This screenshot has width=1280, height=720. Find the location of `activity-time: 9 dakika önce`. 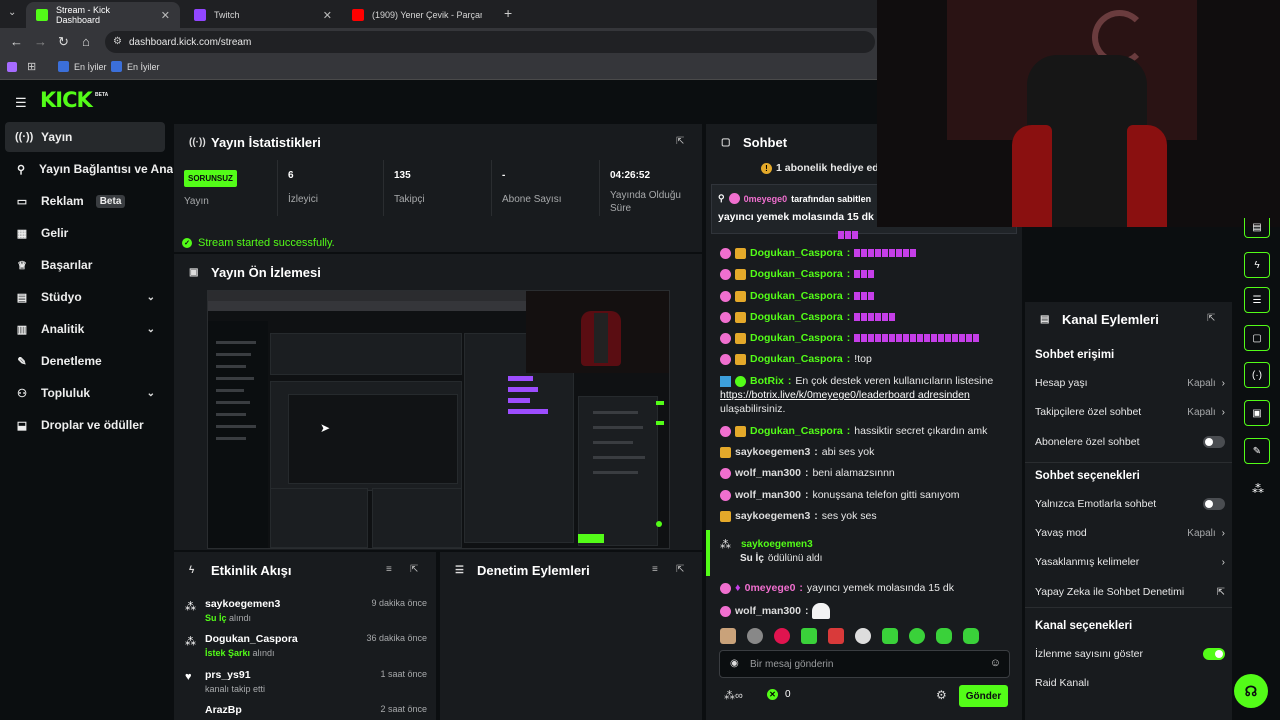

activity-time: 9 dakika önce is located at coordinates (399, 603).